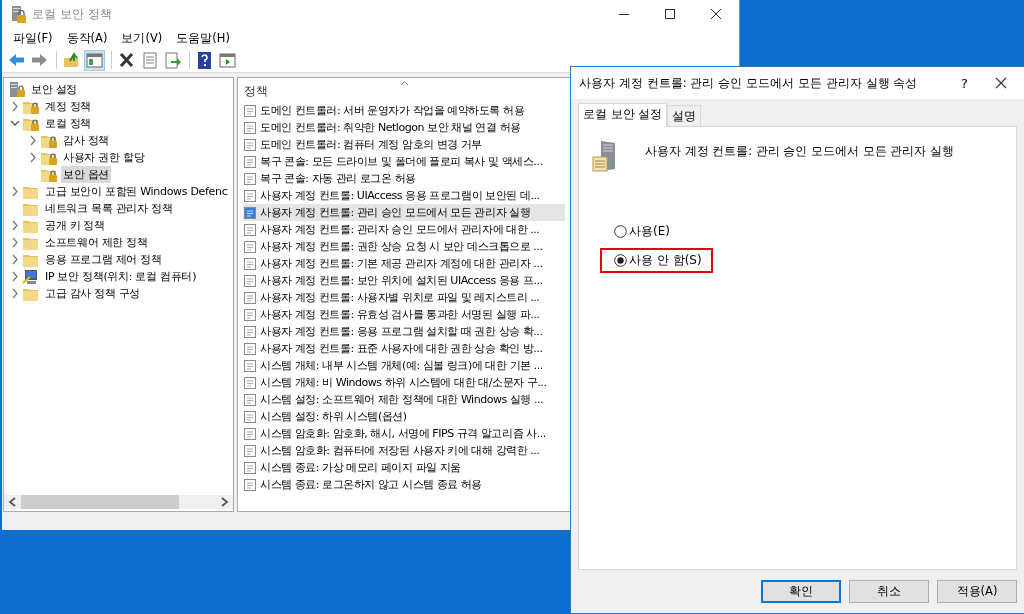 This screenshot has width=1024, height=614. What do you see at coordinates (801, 591) in the screenshot?
I see `ok-button: 확인` at bounding box center [801, 591].